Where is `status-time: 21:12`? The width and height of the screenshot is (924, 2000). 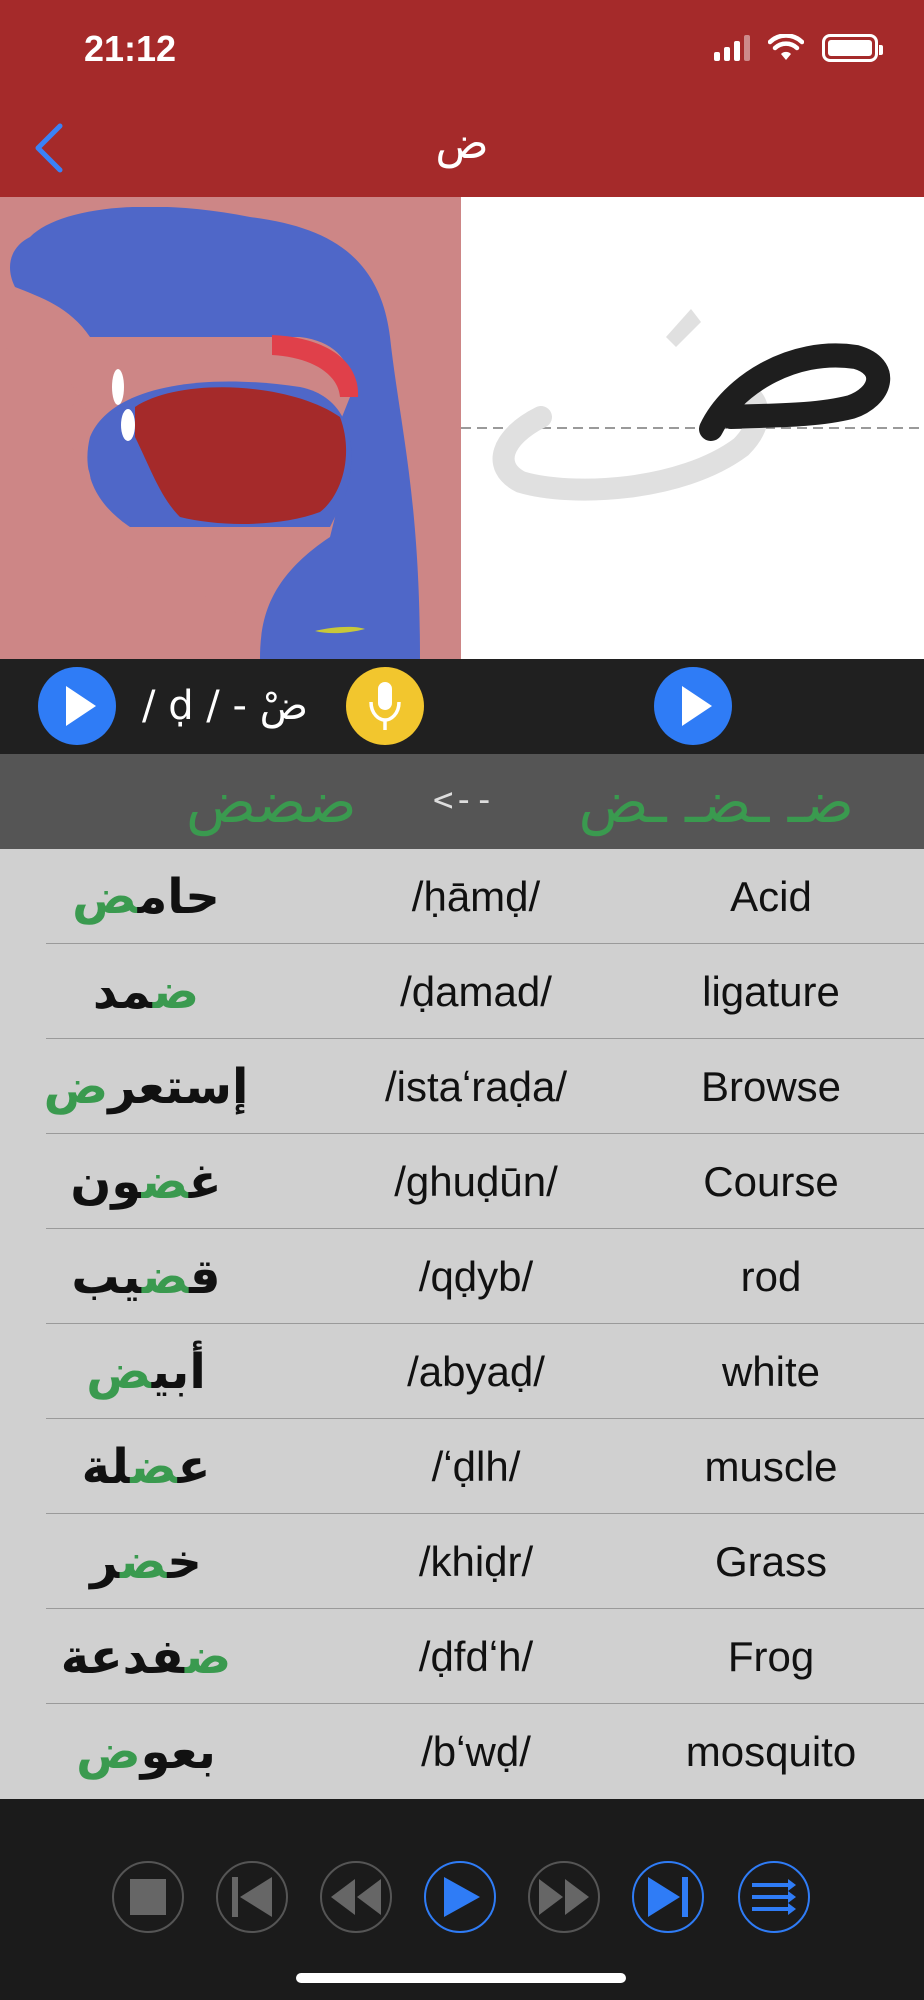
status-time: 21:12 is located at coordinates (130, 48).